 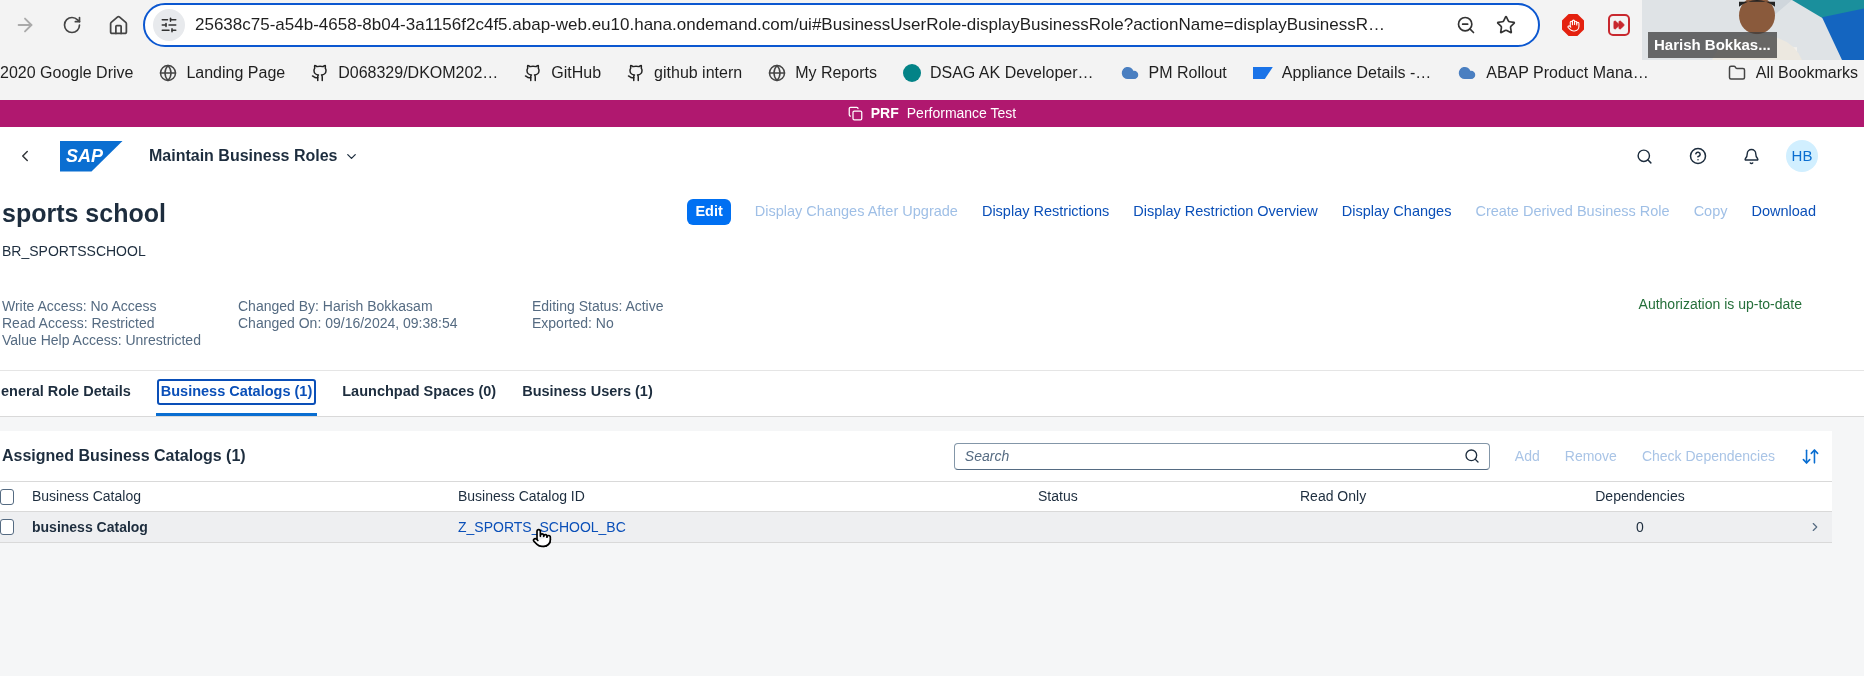 What do you see at coordinates (1720, 304) in the screenshot?
I see `authorization-status: Authorization is up-to-date` at bounding box center [1720, 304].